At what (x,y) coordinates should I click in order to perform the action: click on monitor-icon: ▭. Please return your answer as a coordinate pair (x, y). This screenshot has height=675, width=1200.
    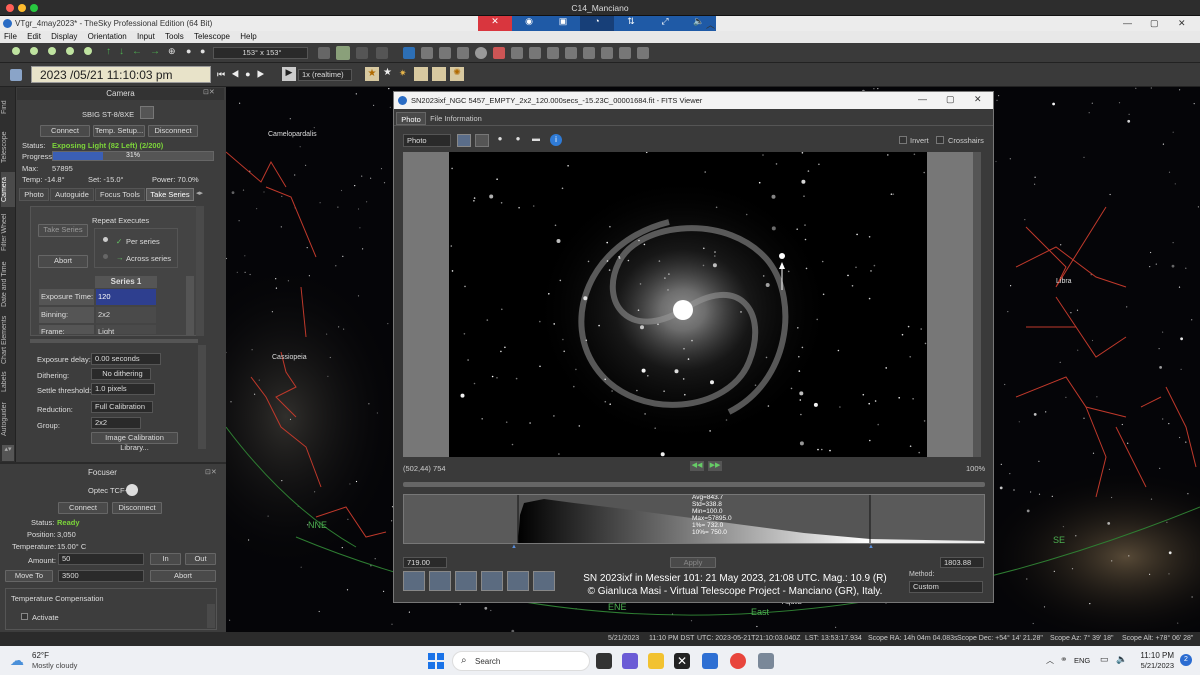
    Looking at the image, I should click on (1104, 659).